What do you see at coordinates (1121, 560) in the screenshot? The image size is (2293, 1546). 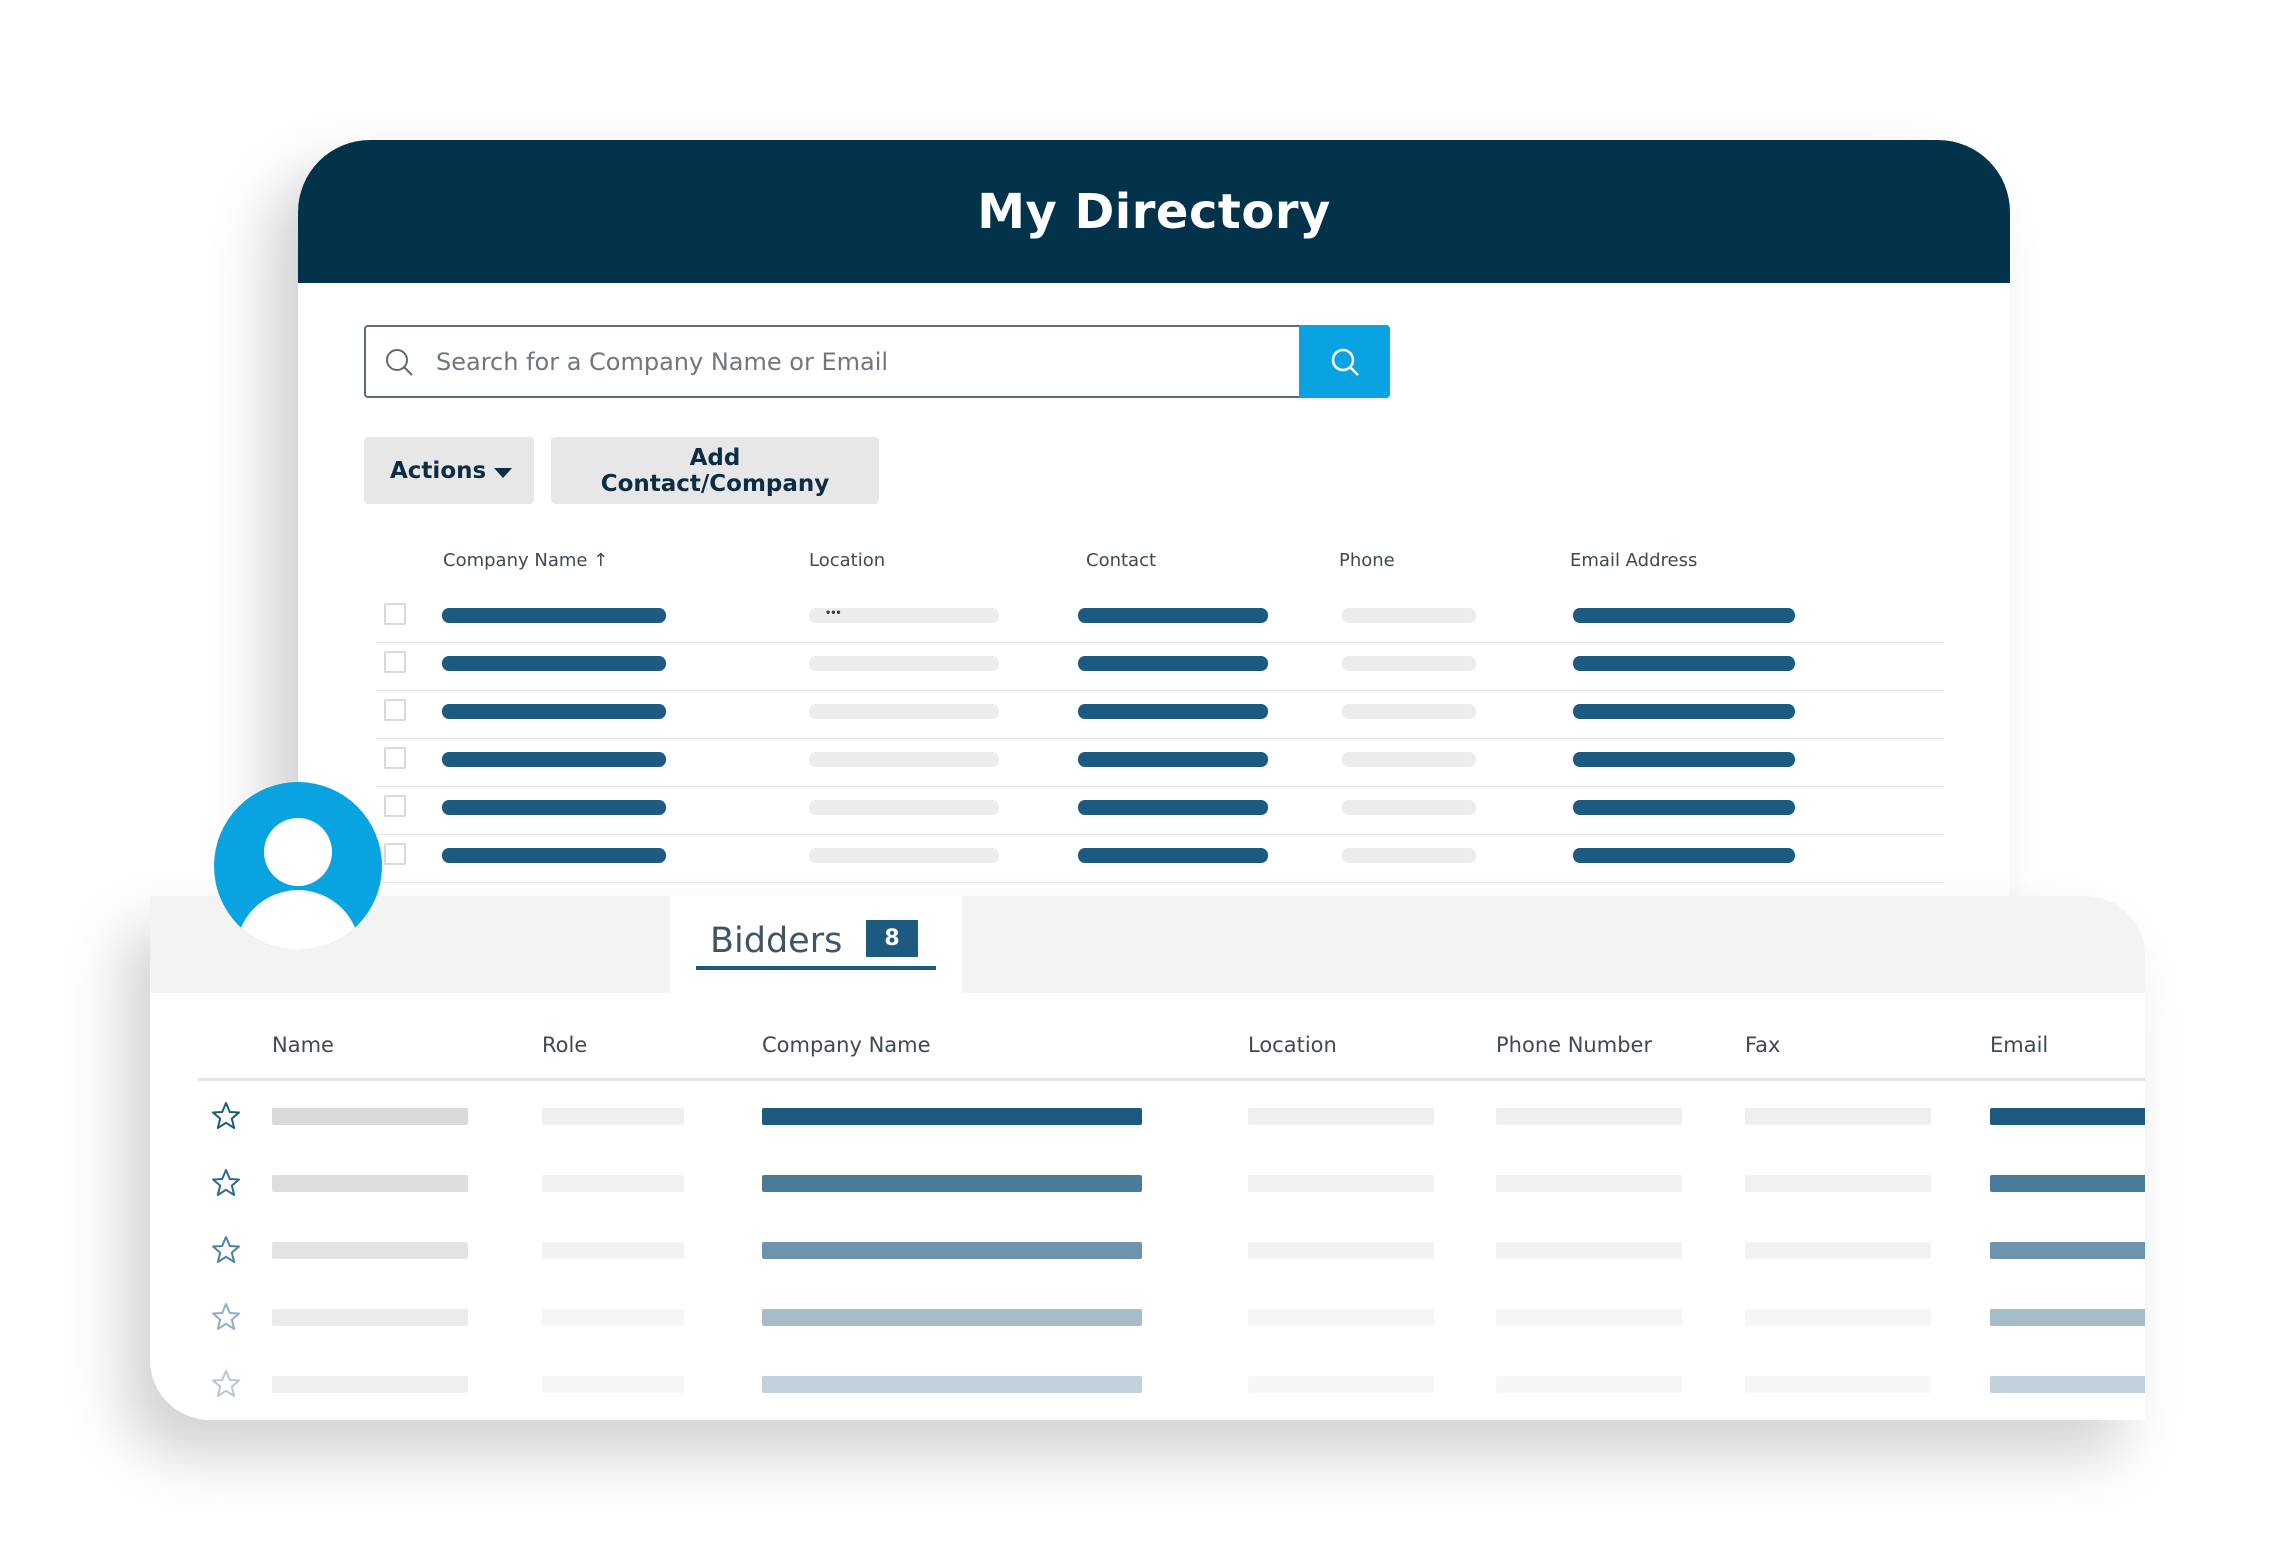 I see `column-header-contact: Contact` at bounding box center [1121, 560].